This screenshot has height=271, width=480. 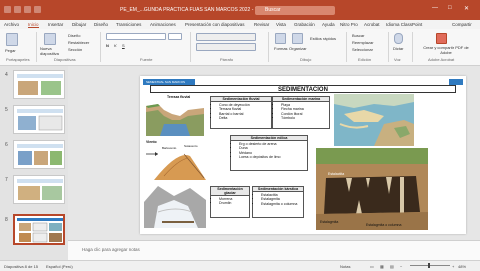 What do you see at coordinates (79, 24) in the screenshot?
I see `menu-dibujar: Dibujar` at bounding box center [79, 24].